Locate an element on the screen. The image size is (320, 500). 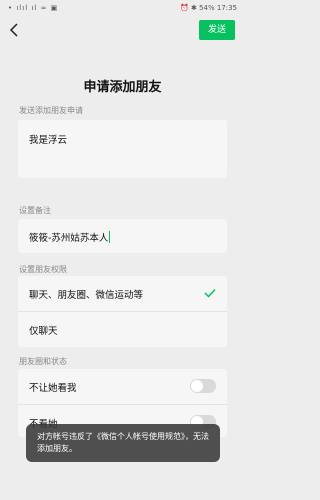
text-cursor is located at coordinates (110, 237).